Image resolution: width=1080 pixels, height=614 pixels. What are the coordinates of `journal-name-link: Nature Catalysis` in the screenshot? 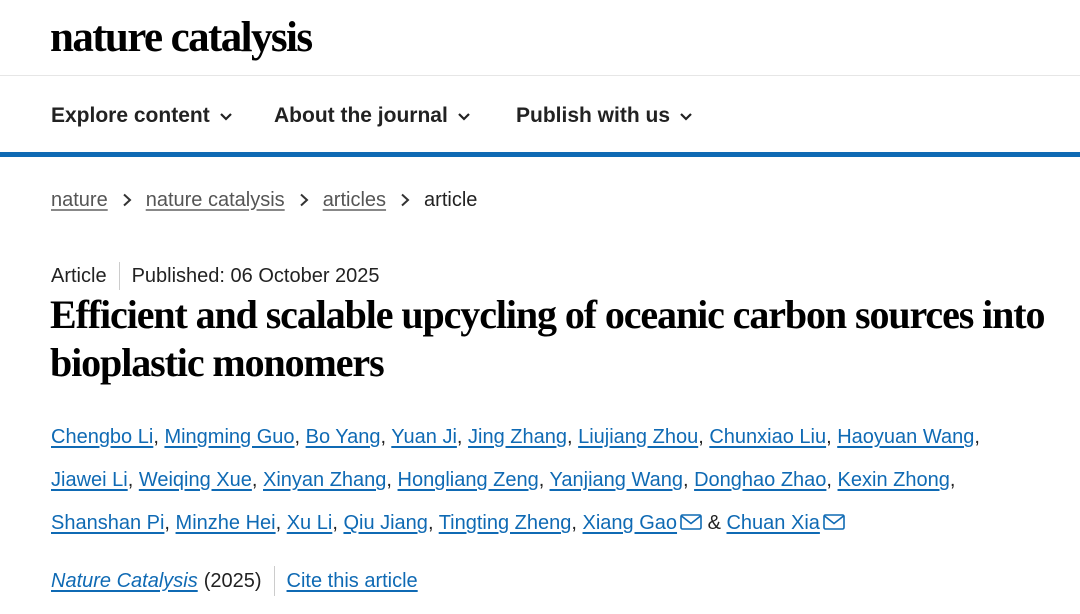 It's located at (124, 581).